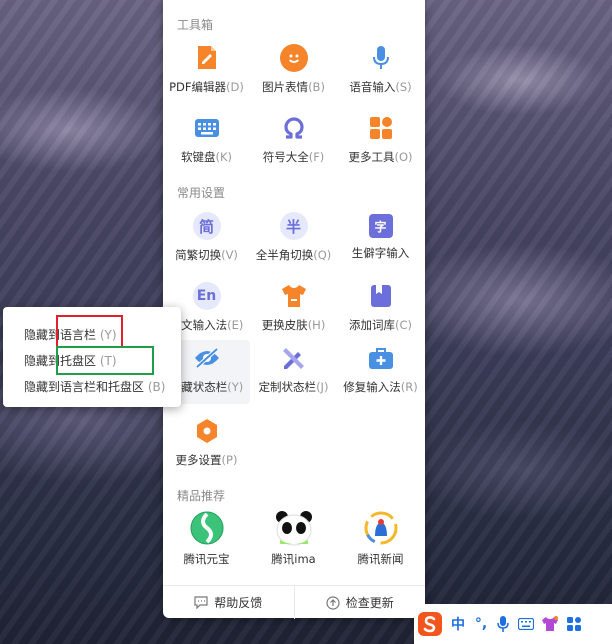 Image resolution: width=612 pixels, height=644 pixels. What do you see at coordinates (481, 624) in the screenshot?
I see `punctuation-toggle: °,` at bounding box center [481, 624].